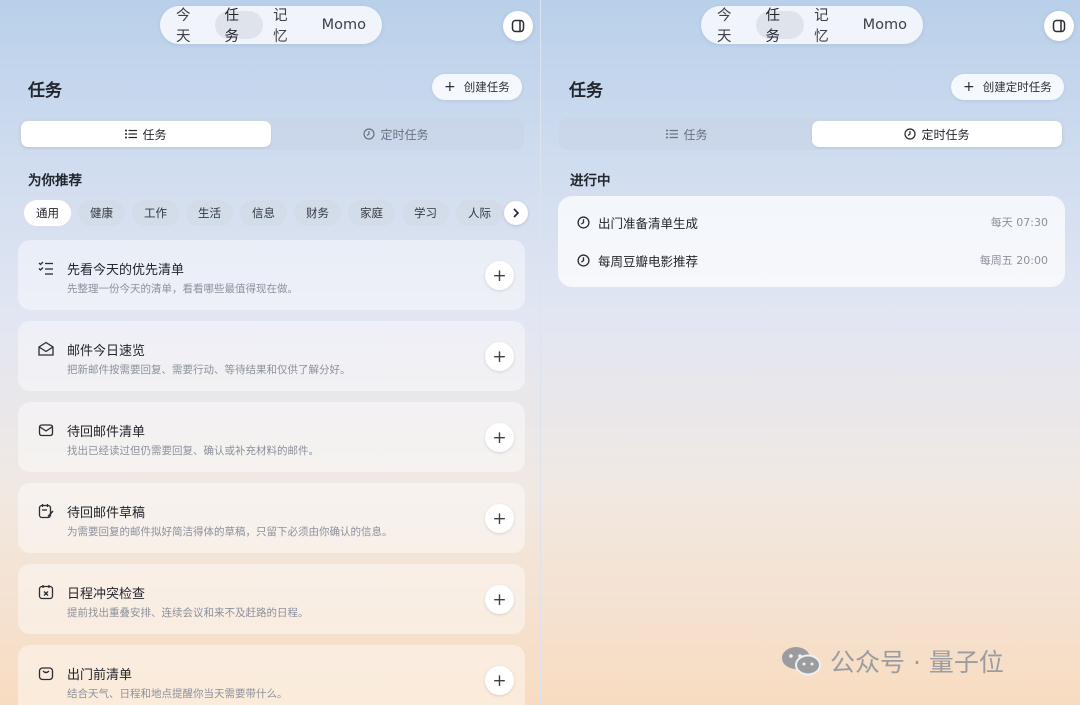  Describe the element at coordinates (47, 213) in the screenshot. I see `chip-general: 通用` at that location.